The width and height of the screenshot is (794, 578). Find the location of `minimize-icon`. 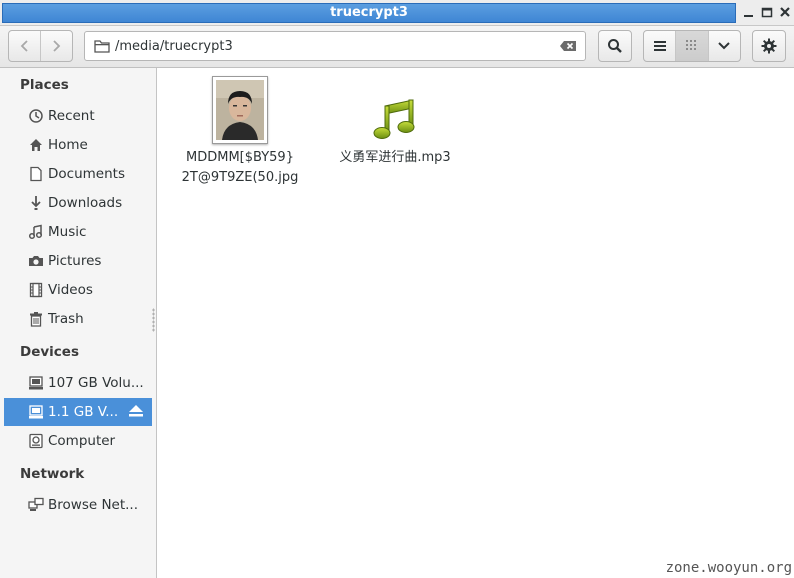

minimize-icon is located at coordinates (748, 16).